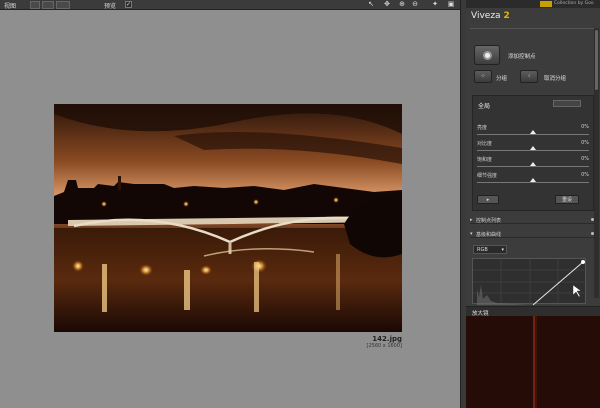  Describe the element at coordinates (522, 57) in the screenshot. I see `add-control-point-label: 添加控制点` at that location.